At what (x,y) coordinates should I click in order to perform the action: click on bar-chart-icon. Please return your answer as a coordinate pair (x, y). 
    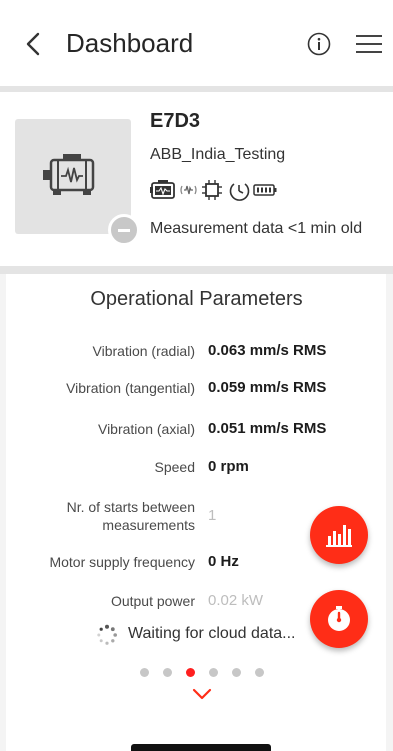
    Looking at the image, I should click on (339, 536).